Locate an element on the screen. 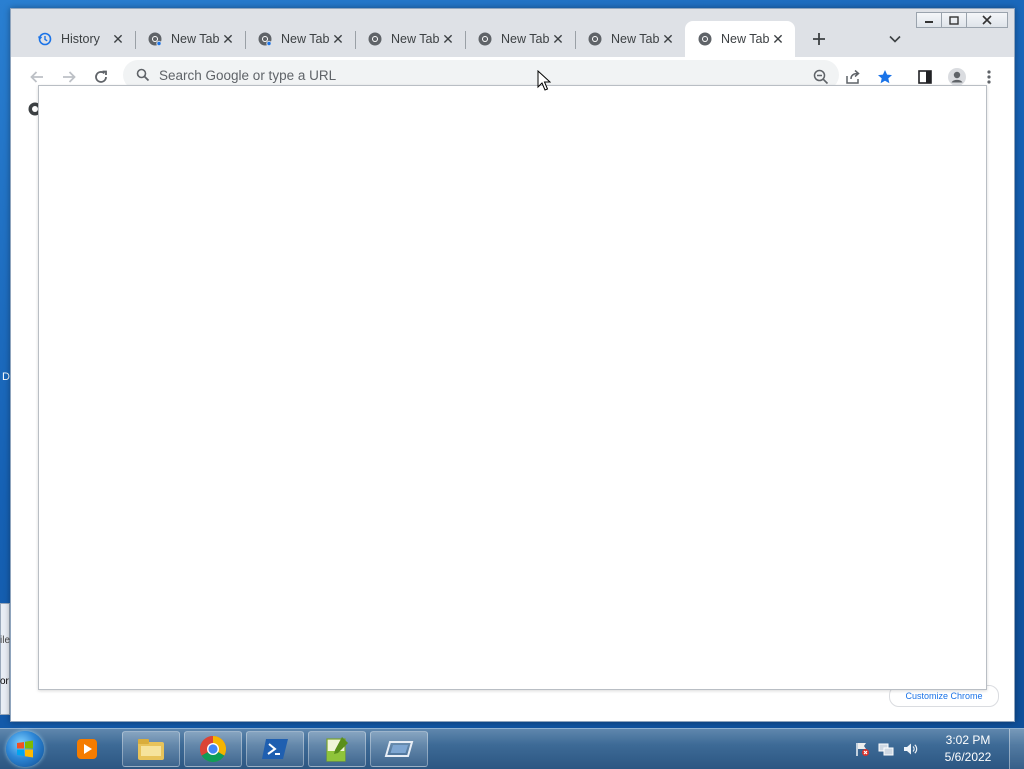  more-vert-icon is located at coordinates (989, 77).